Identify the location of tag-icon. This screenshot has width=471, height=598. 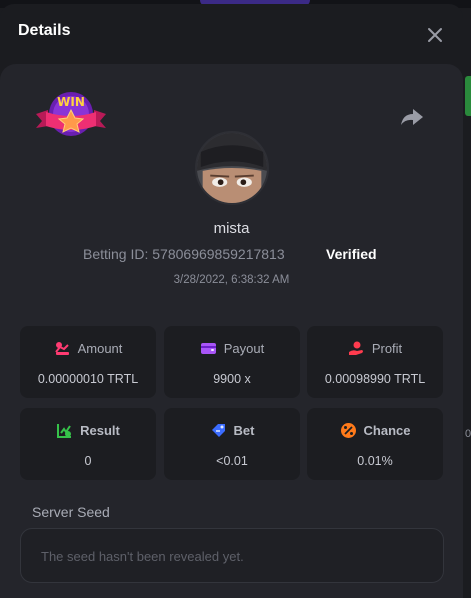
(218, 430).